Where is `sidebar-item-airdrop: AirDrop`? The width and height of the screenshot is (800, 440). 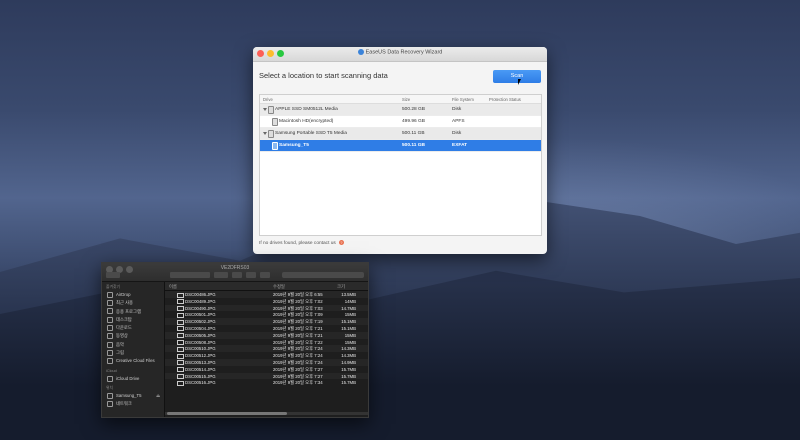
sidebar-item-airdrop: AirDrop is located at coordinates (133, 295).